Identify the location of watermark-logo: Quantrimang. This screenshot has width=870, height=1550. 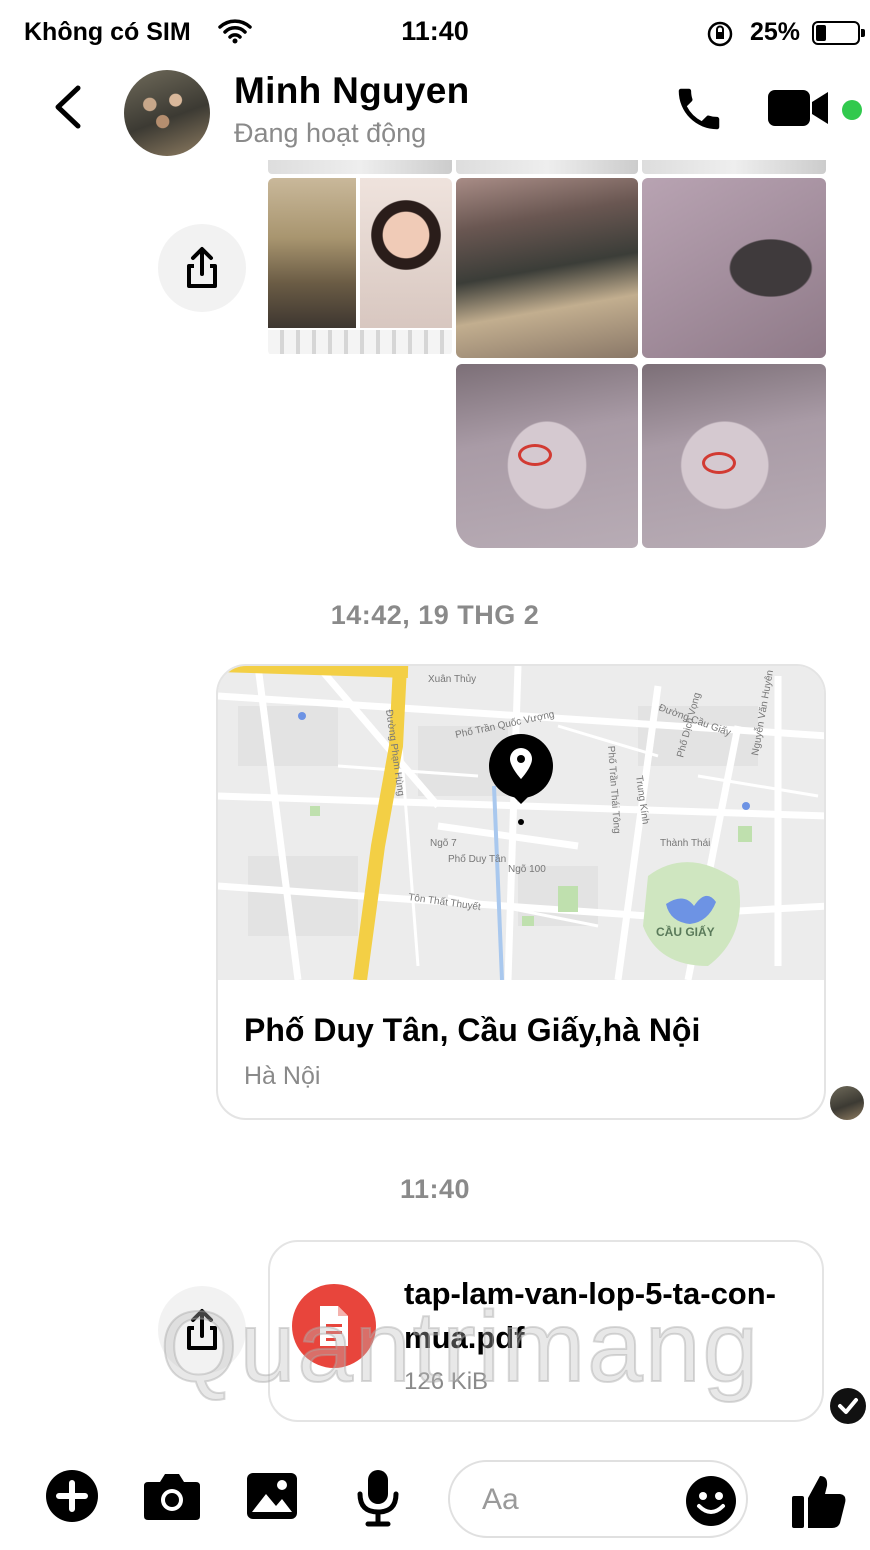
(460, 1347).